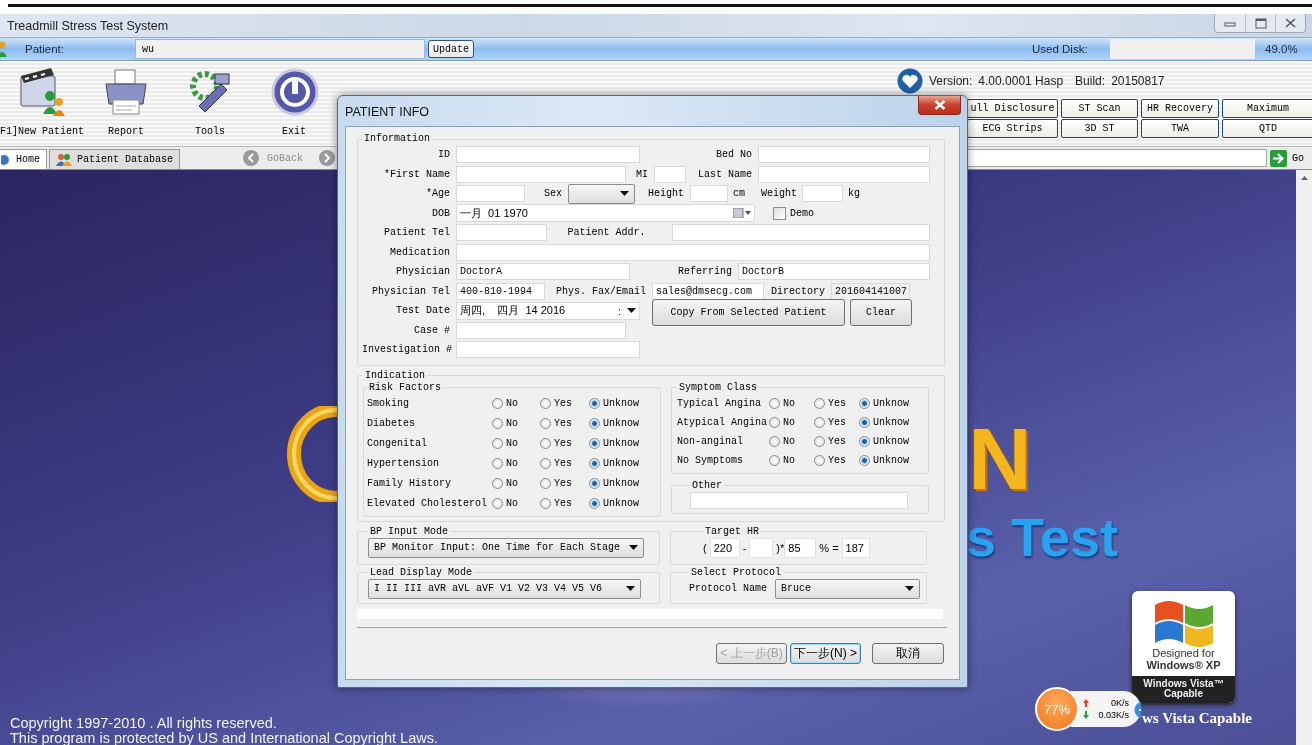  What do you see at coordinates (605, 213) in the screenshot?
I see `date-picker: 一月 01 1970` at bounding box center [605, 213].